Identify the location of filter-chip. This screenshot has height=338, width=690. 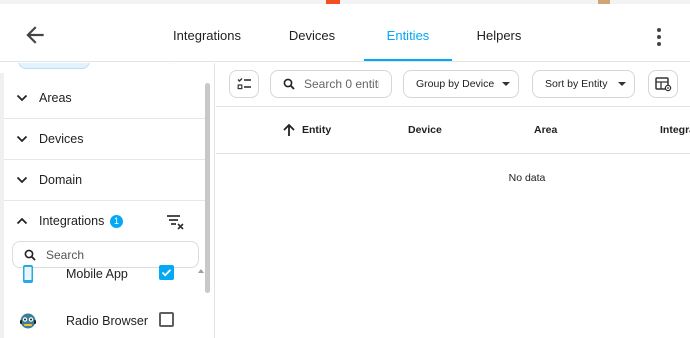
(54, 66).